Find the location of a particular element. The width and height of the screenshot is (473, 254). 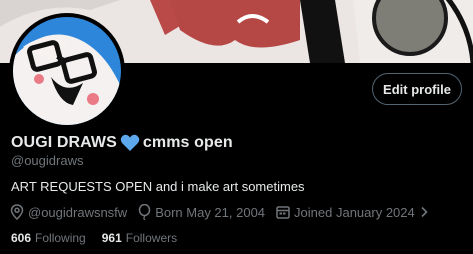

calendar-icon is located at coordinates (283, 212).